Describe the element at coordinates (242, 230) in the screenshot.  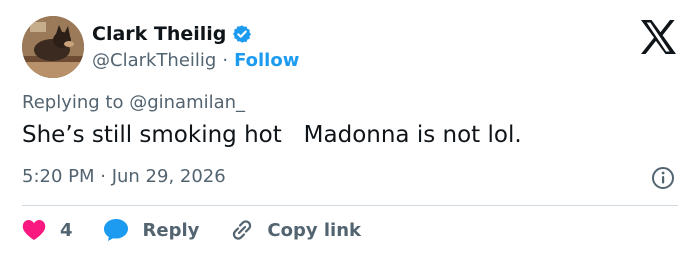
I see `link-icon` at that location.